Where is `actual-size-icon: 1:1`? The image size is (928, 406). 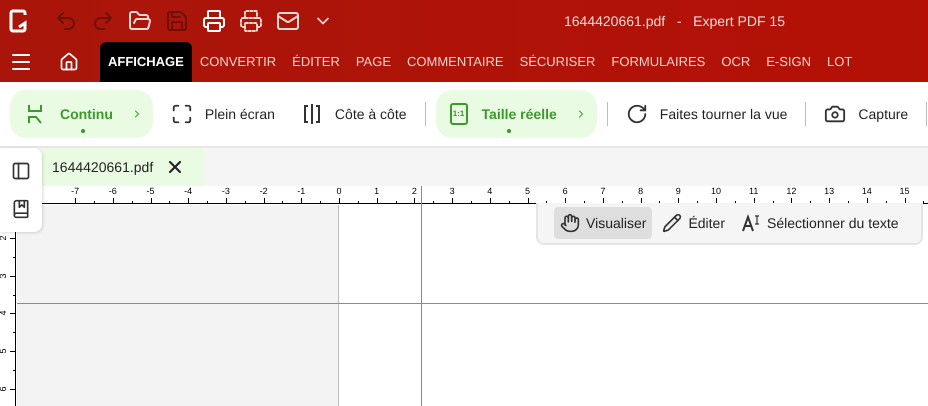
actual-size-icon: 1:1 is located at coordinates (459, 114).